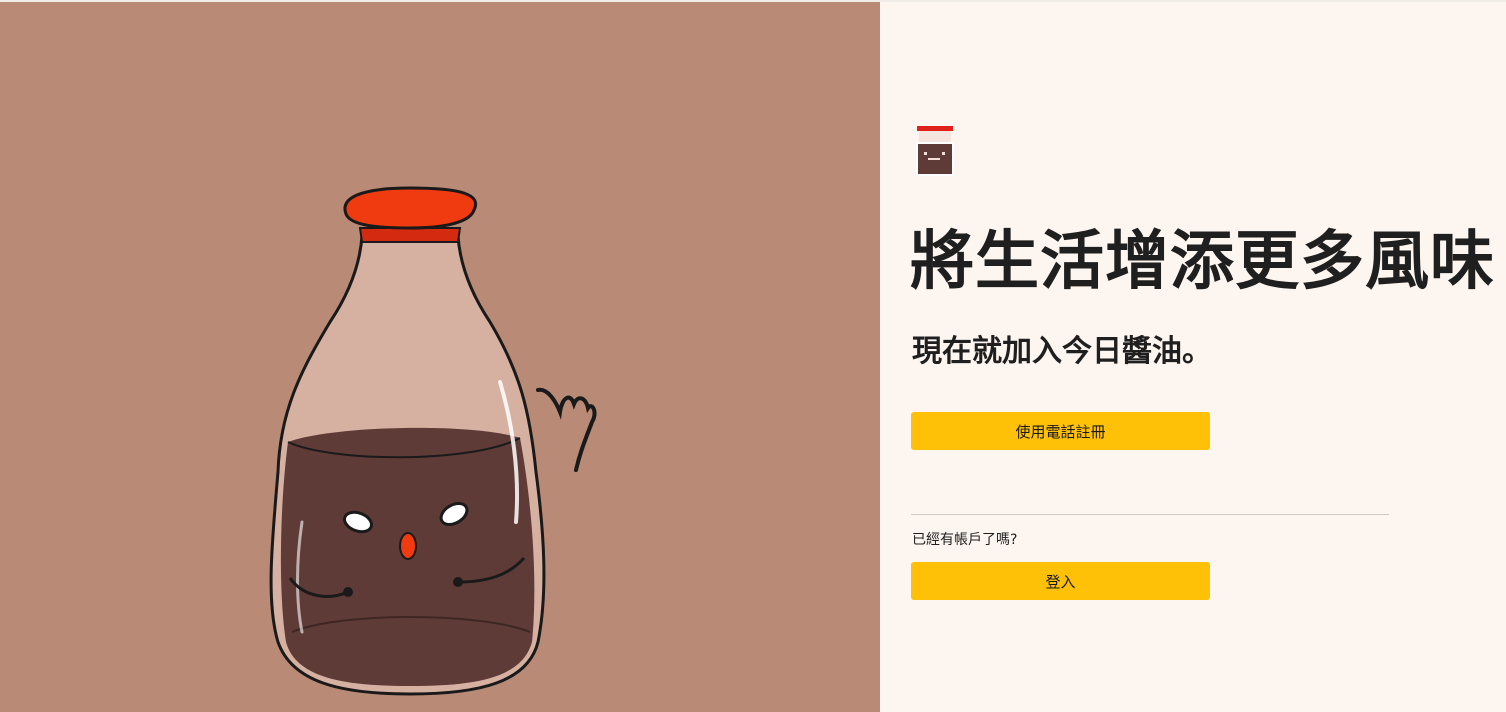  What do you see at coordinates (935, 151) in the screenshot?
I see `soy-sauce-bottle-icon` at bounding box center [935, 151].